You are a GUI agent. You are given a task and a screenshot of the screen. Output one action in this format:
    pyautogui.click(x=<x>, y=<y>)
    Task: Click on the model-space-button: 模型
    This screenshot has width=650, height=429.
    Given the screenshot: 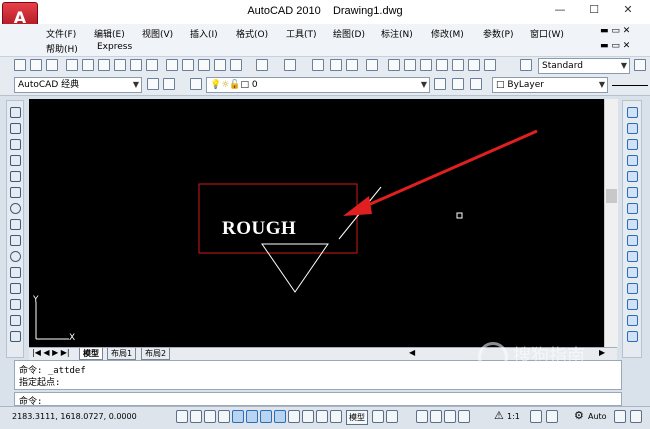 What is the action you would take?
    pyautogui.click(x=357, y=417)
    